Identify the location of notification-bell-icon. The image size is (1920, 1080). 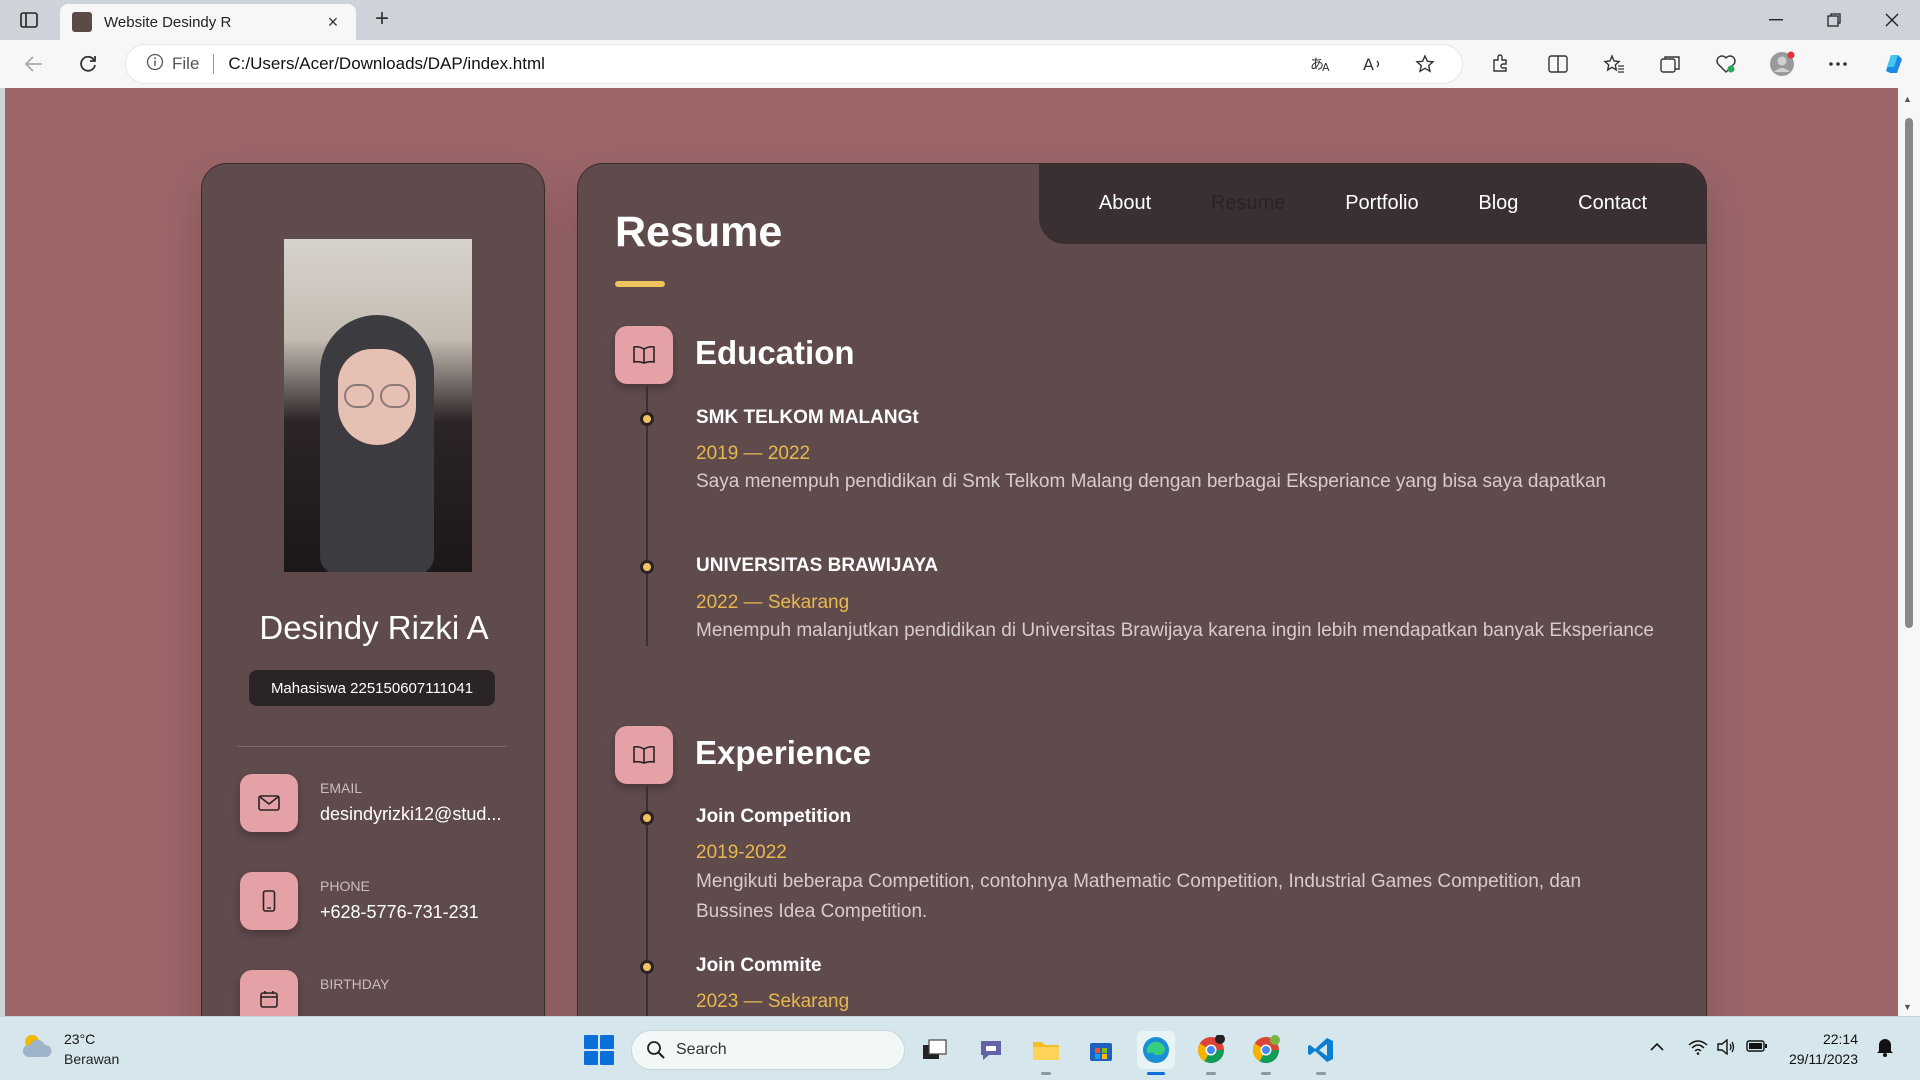
(1885, 1049).